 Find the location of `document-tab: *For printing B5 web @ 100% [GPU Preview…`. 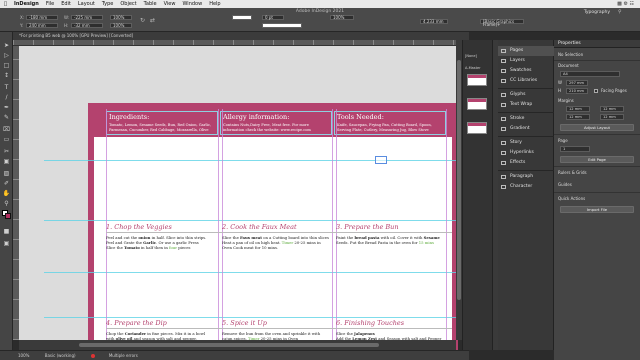

document-tab: *For printing B5 web @ 100% [GPU Preview… is located at coordinates (241, 36).